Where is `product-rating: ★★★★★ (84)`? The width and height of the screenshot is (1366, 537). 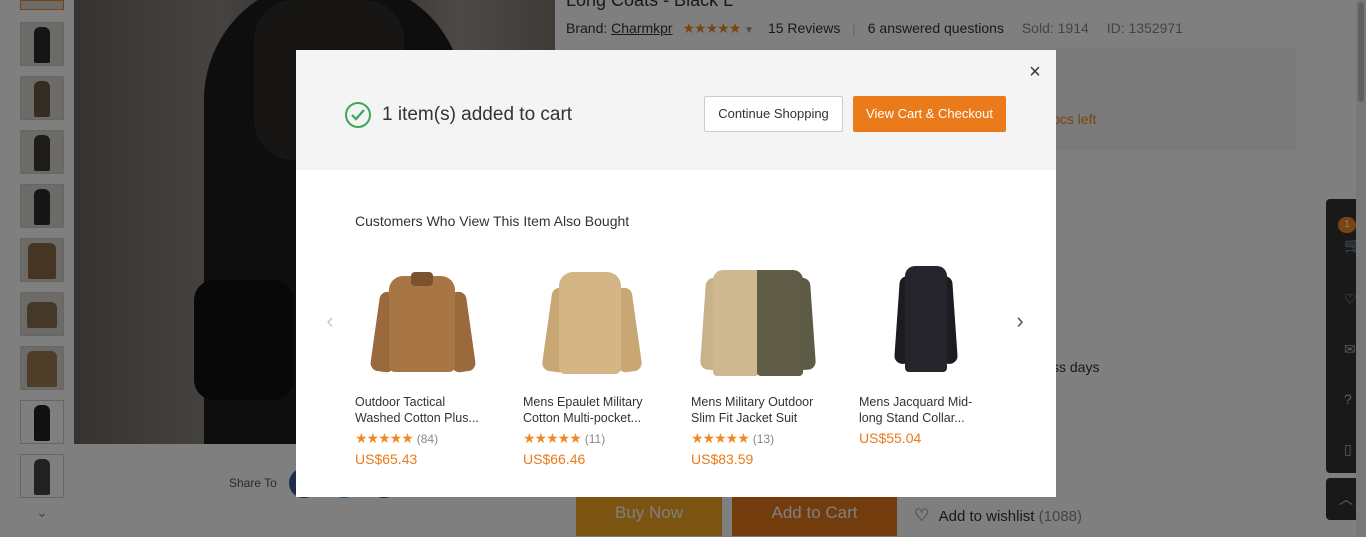 product-rating: ★★★★★ (84) is located at coordinates (421, 438).